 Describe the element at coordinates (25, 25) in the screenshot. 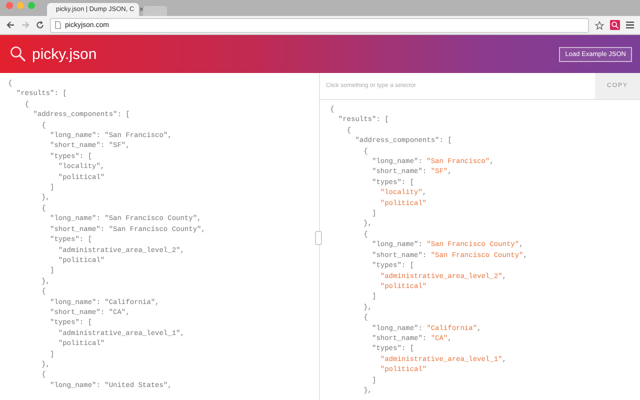

I see `forward-icon` at that location.